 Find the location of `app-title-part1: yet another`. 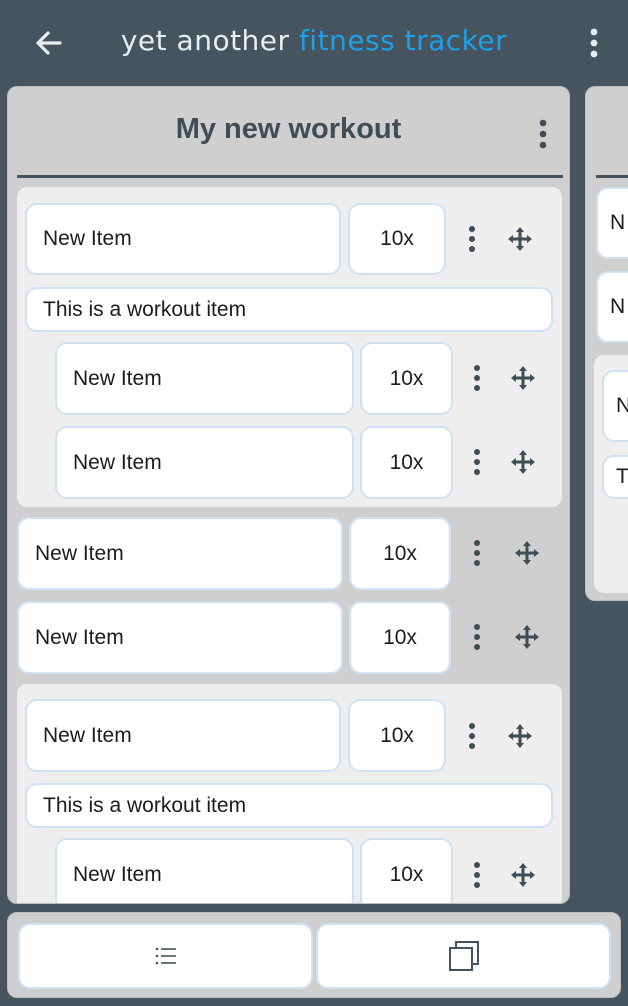

app-title-part1: yet another is located at coordinates (205, 40).